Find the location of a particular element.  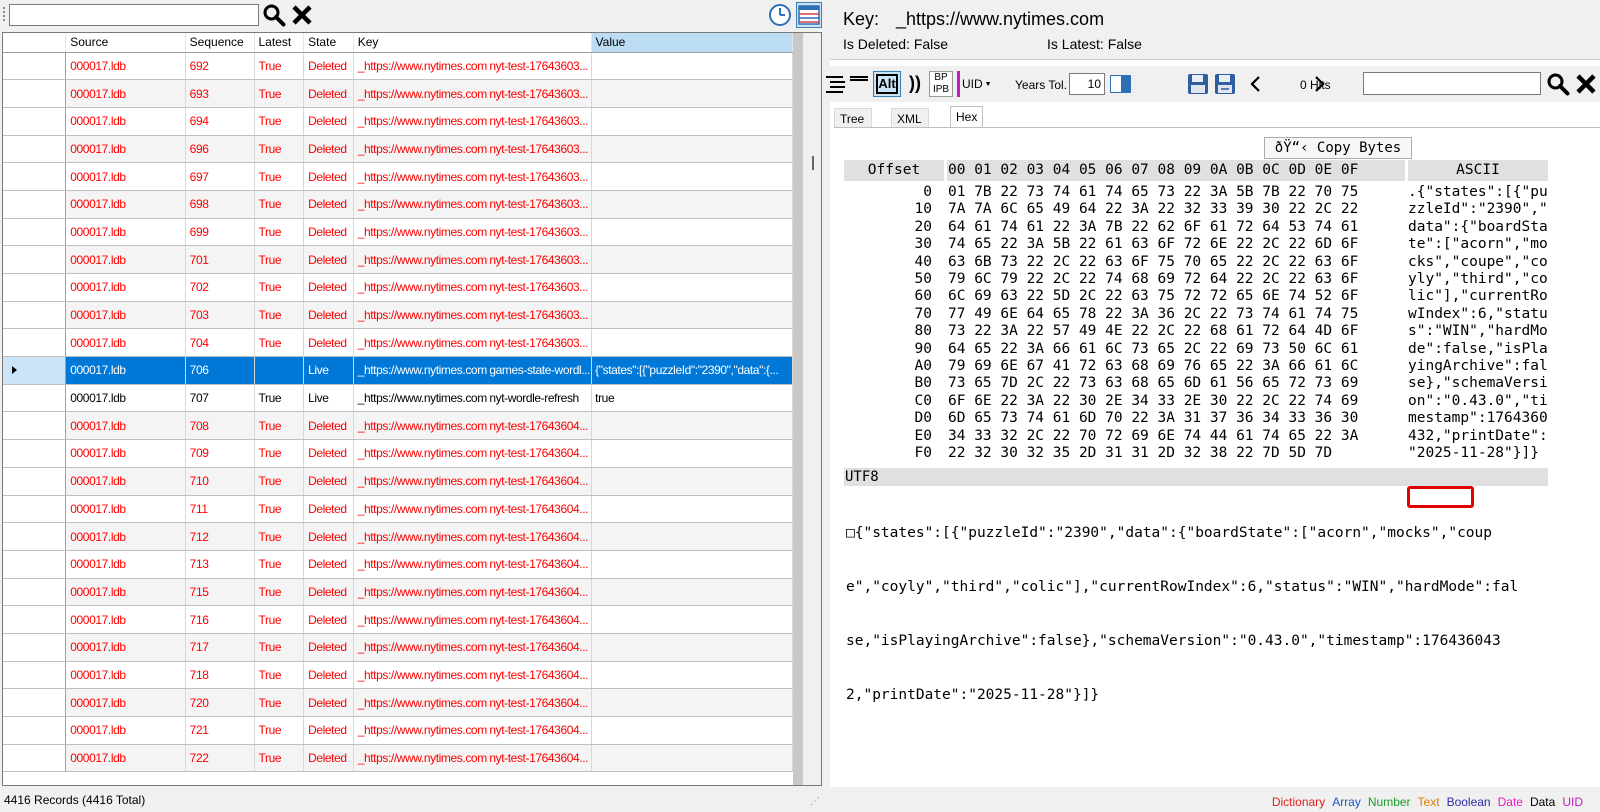

hex-ascii: wIndex":6,"statu is located at coordinates (1478, 314).